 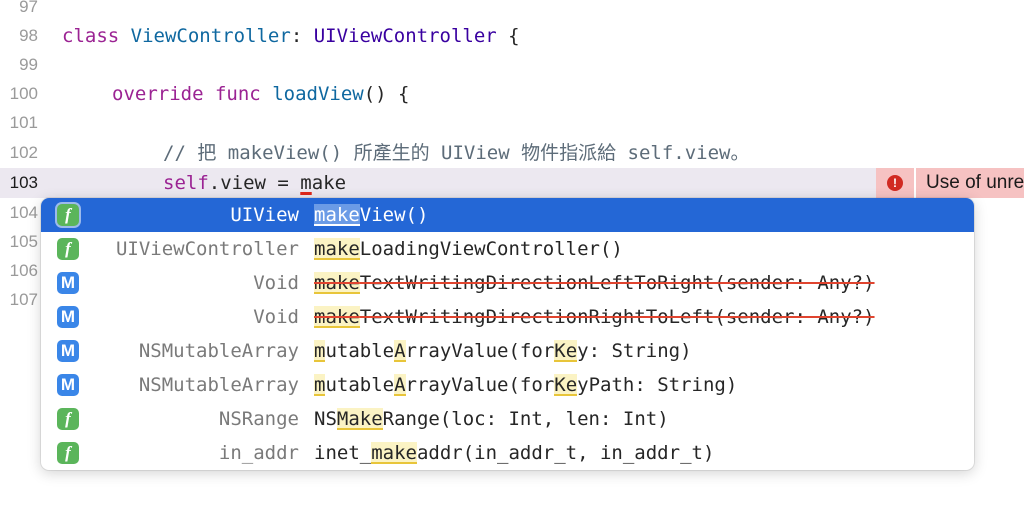 I want to click on signature-text: Range(loc: Int, len: Int), so click(x=525, y=419).